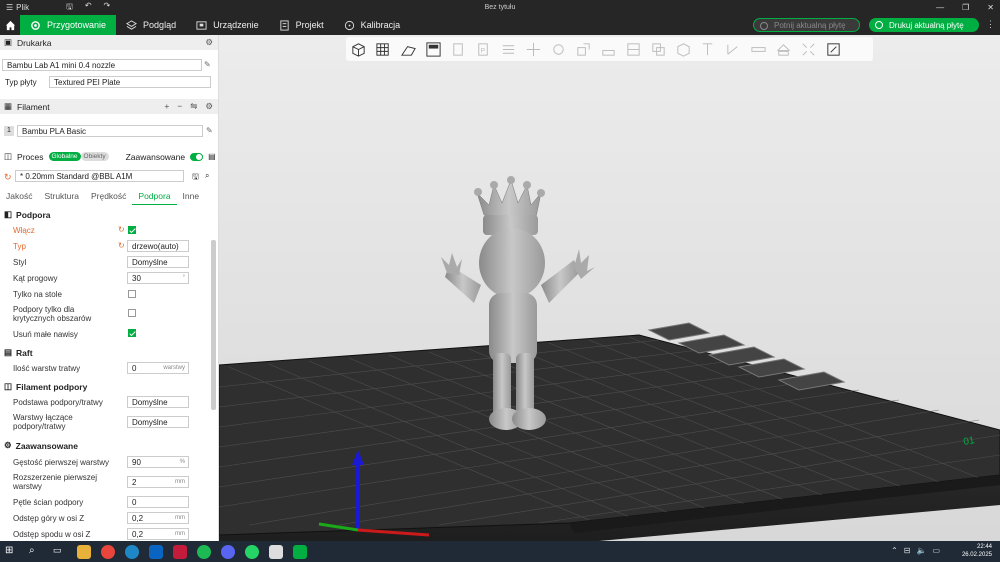  I want to click on spotify-icon, so click(204, 551).